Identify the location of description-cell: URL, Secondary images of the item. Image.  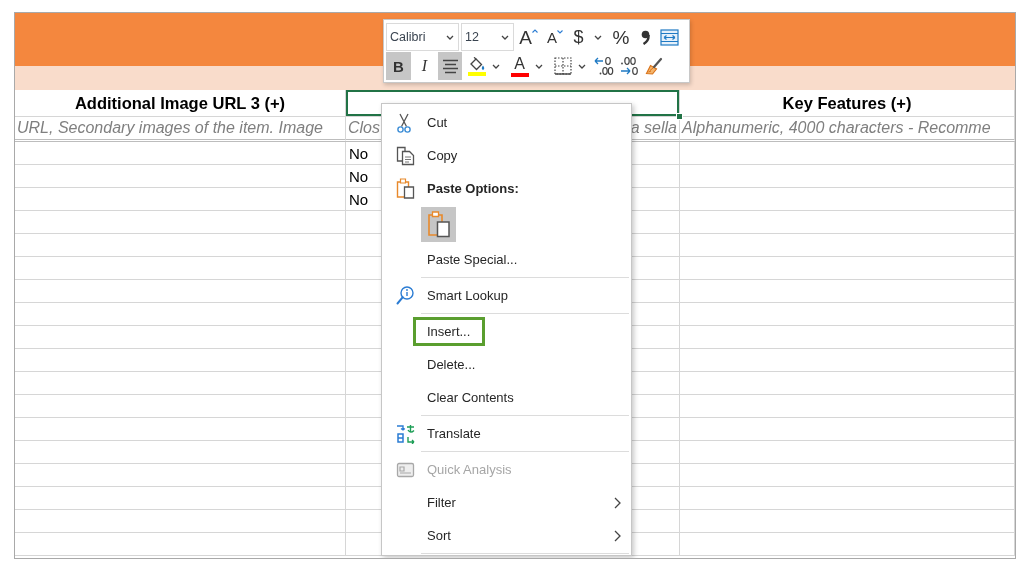
(180, 129).